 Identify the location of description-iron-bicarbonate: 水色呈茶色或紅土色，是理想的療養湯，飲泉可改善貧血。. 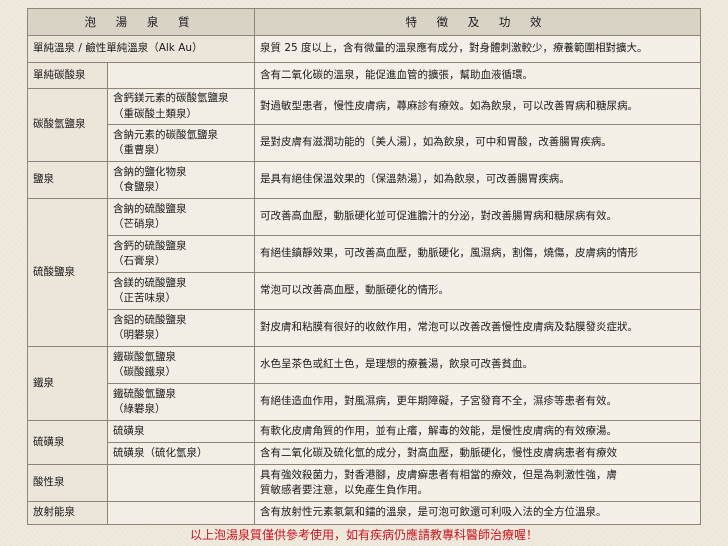
(477, 365).